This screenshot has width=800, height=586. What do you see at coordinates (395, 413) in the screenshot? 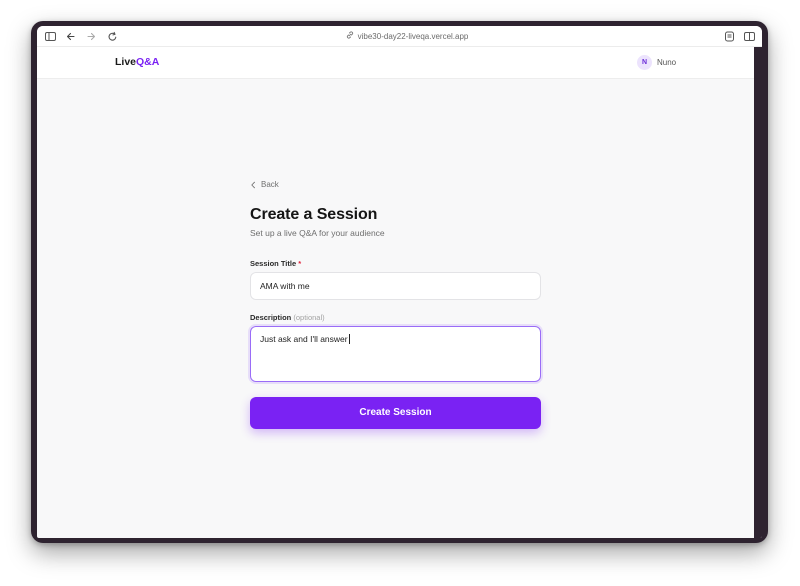
I see `create-session-button: Create Session` at bounding box center [395, 413].